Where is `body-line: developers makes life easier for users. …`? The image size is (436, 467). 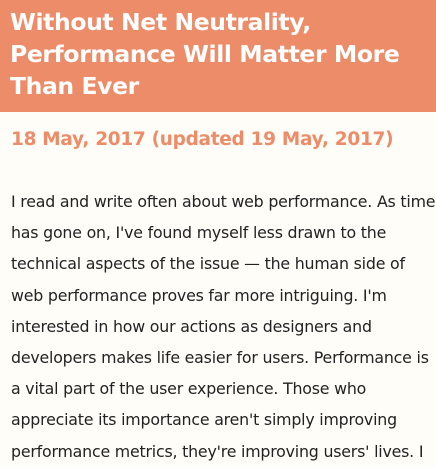
body-line: developers makes life easier for users. … is located at coordinates (220, 358).